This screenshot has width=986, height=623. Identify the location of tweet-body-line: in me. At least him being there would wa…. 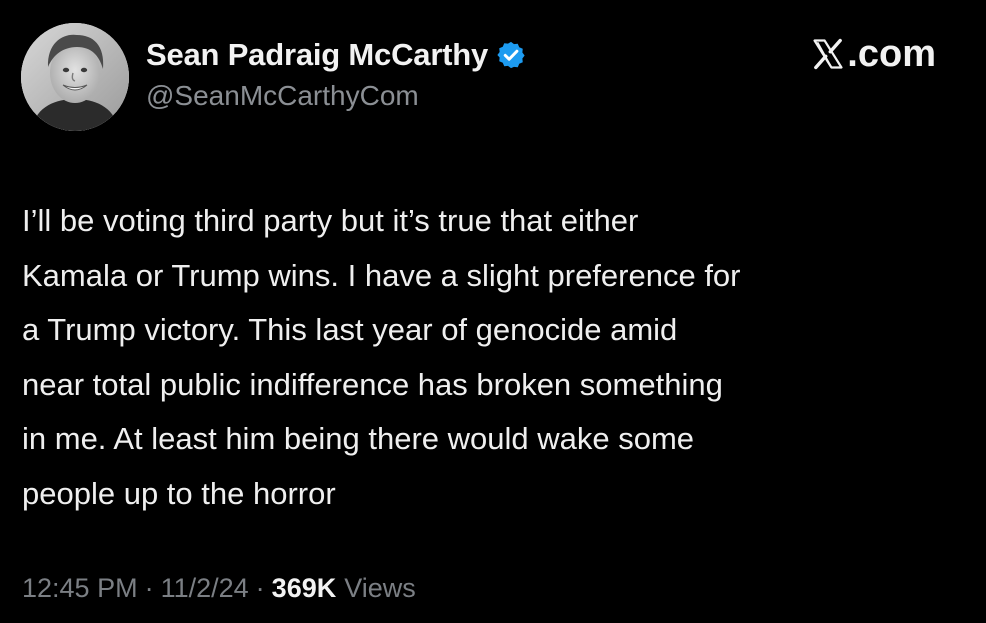
(358, 438).